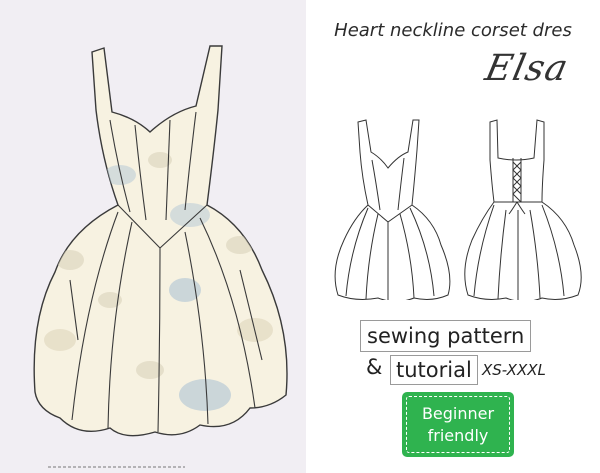 The height and width of the screenshot is (473, 600). Describe the element at coordinates (374, 367) in the screenshot. I see `ampersand-label: &` at that location.